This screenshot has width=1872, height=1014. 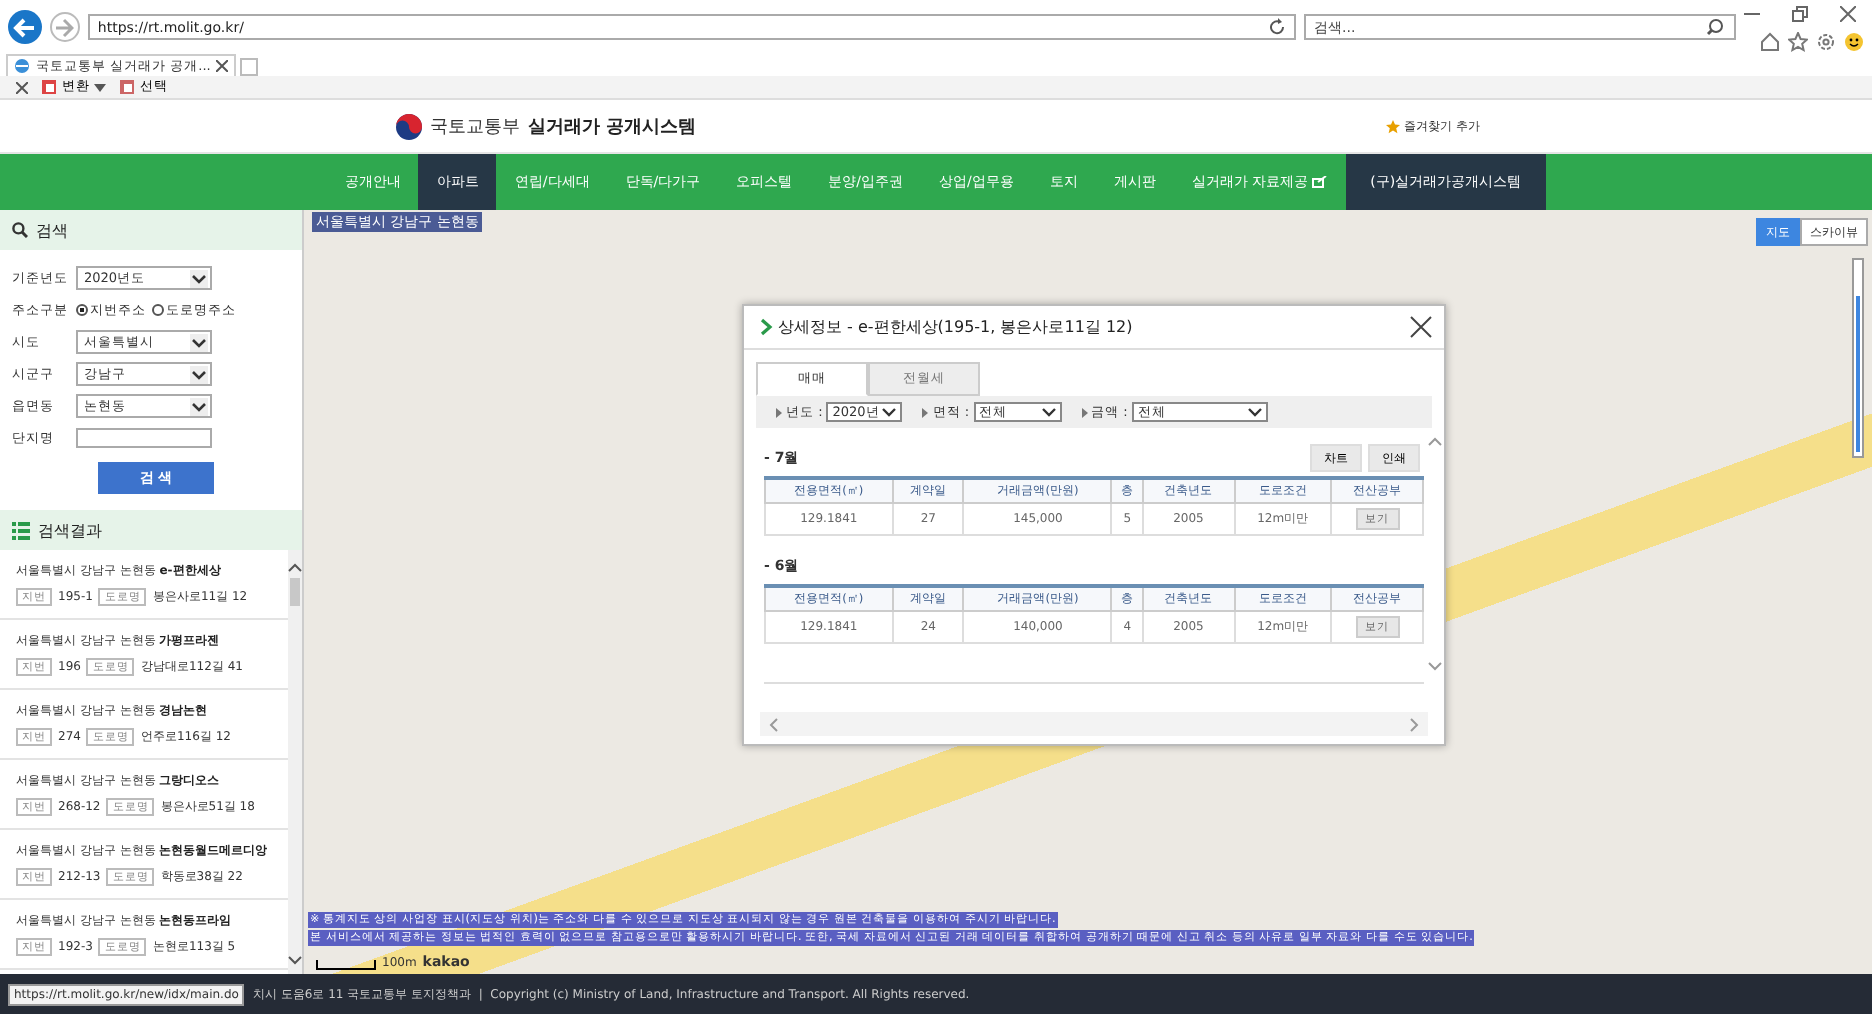 I want to click on panel-title: 검색결과, so click(x=70, y=530).